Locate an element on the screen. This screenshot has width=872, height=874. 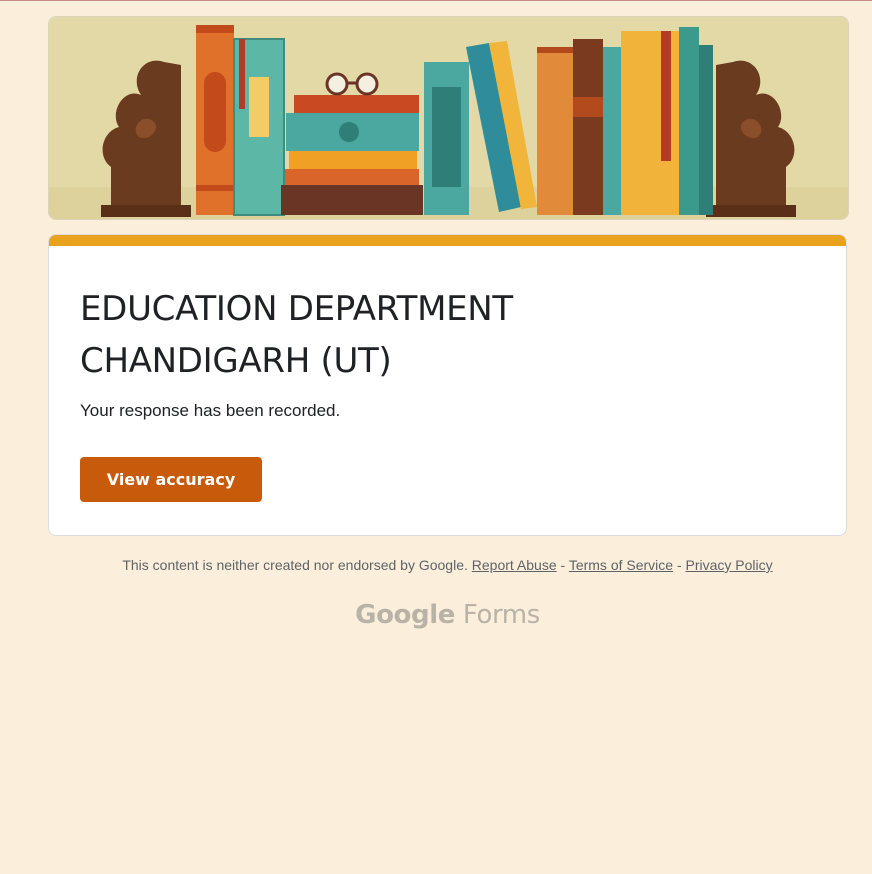
terms-of-service-link: Terms of Service is located at coordinates (621, 565).